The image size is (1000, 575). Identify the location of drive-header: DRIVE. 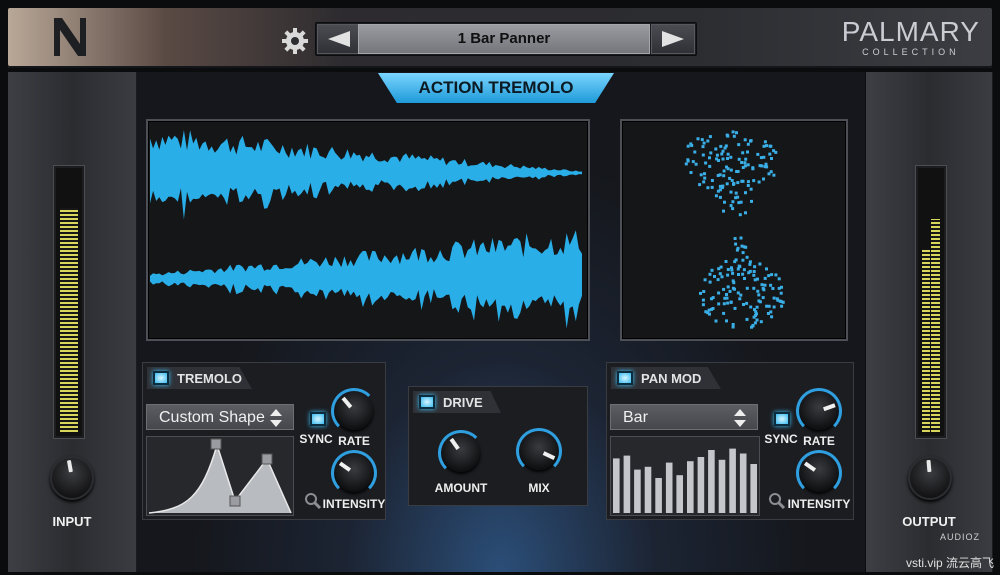
(457, 402).